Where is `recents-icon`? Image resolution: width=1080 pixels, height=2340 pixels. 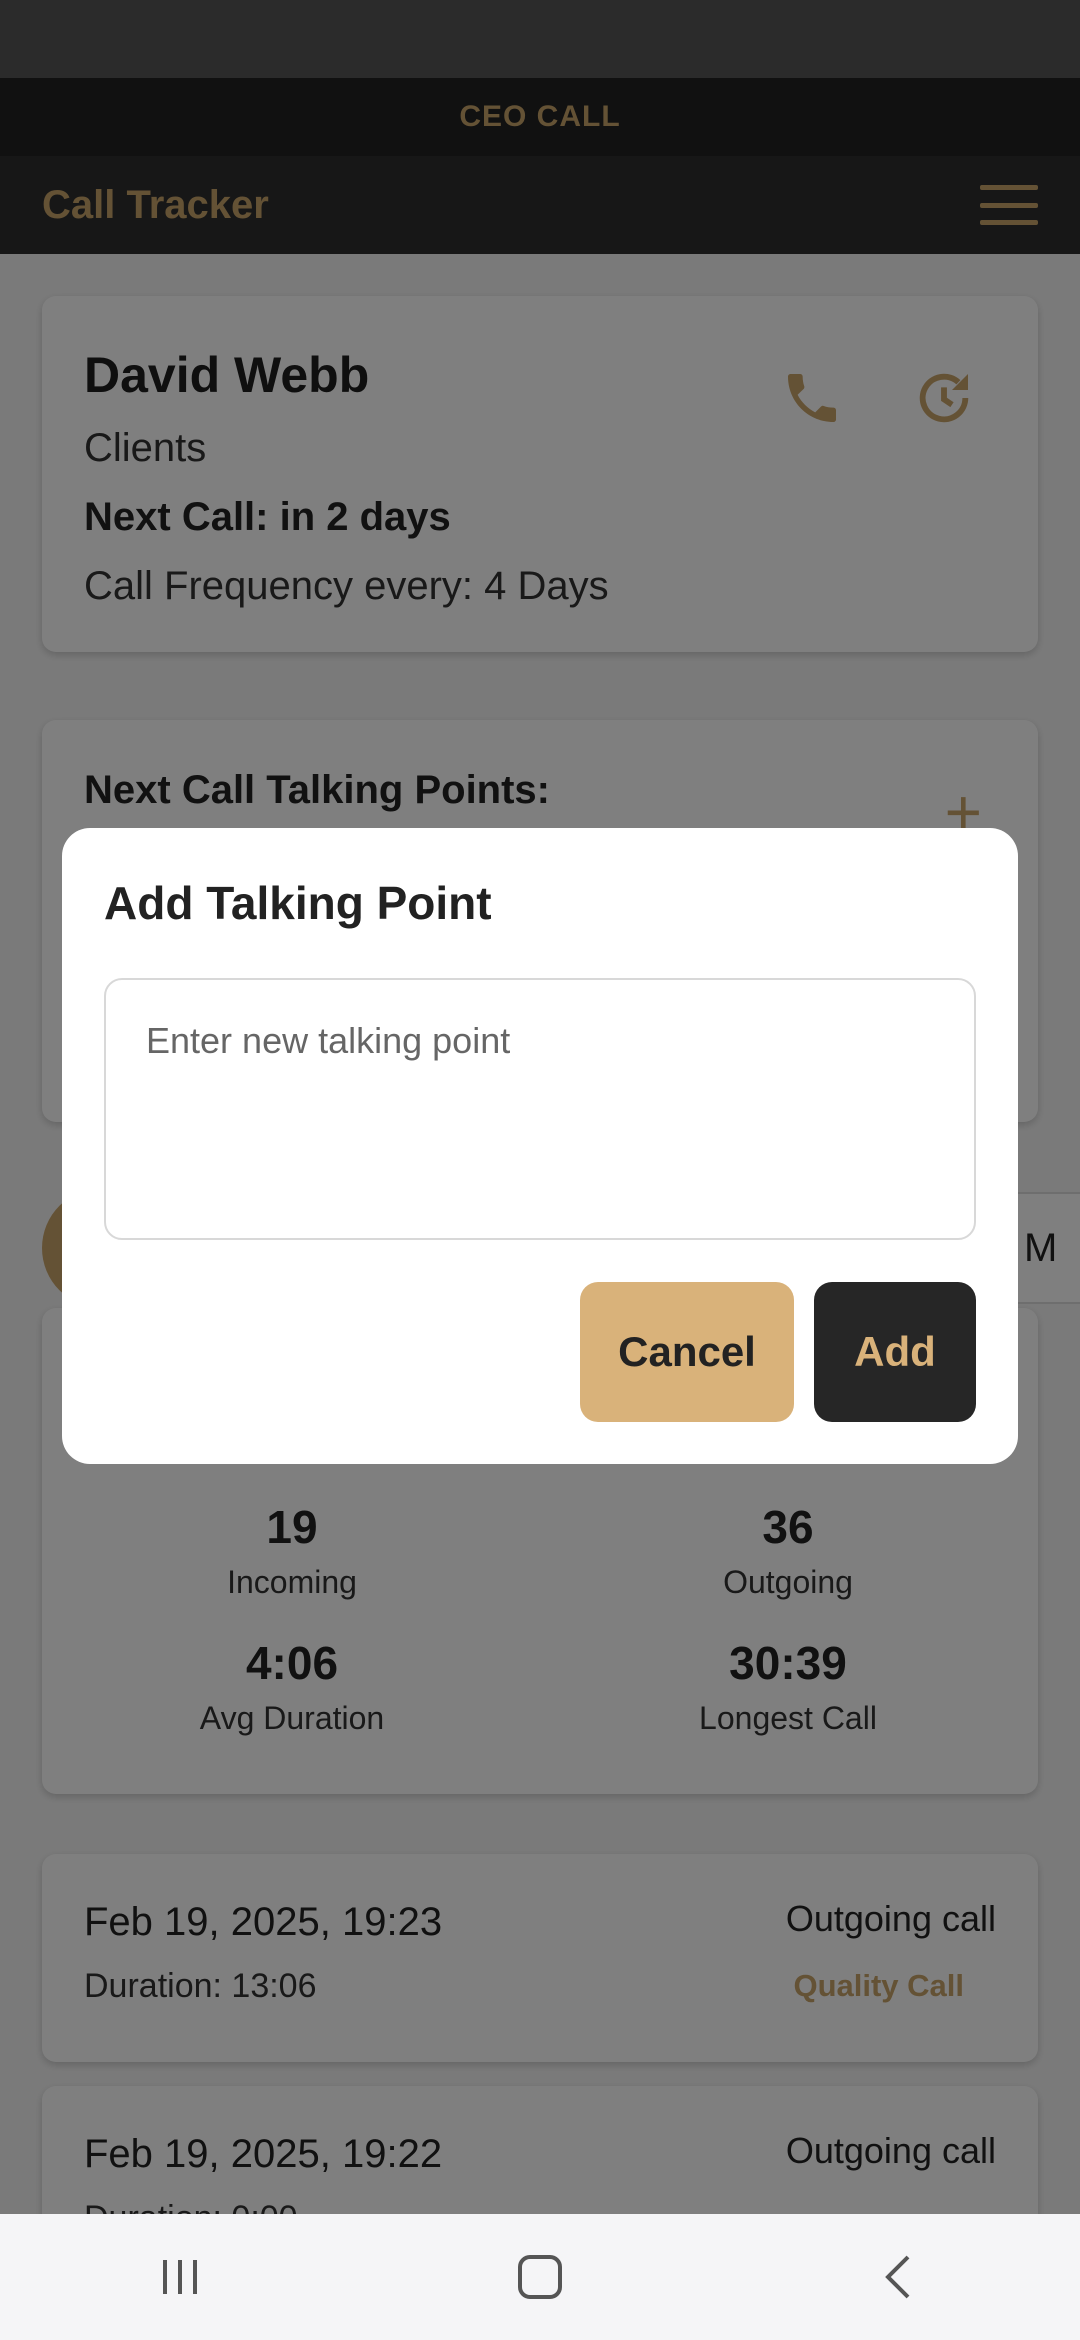 recents-icon is located at coordinates (180, 2277).